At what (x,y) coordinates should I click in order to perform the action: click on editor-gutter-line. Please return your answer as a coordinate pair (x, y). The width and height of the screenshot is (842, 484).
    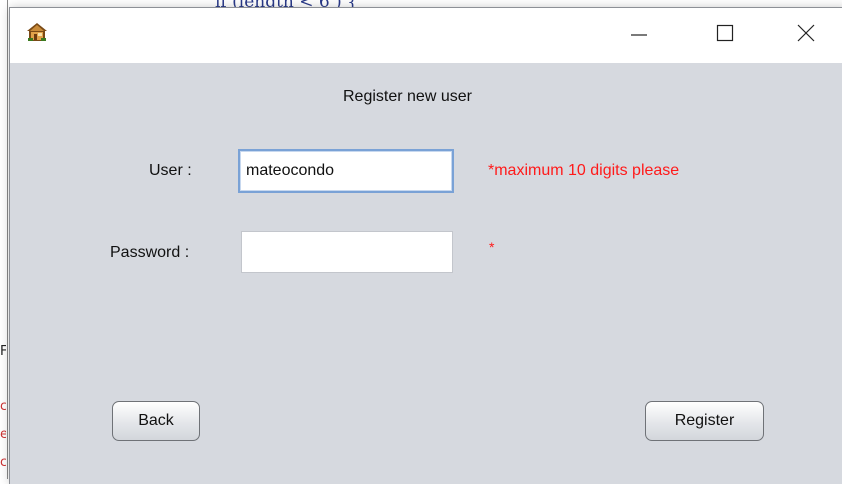
    Looking at the image, I should click on (7, 239).